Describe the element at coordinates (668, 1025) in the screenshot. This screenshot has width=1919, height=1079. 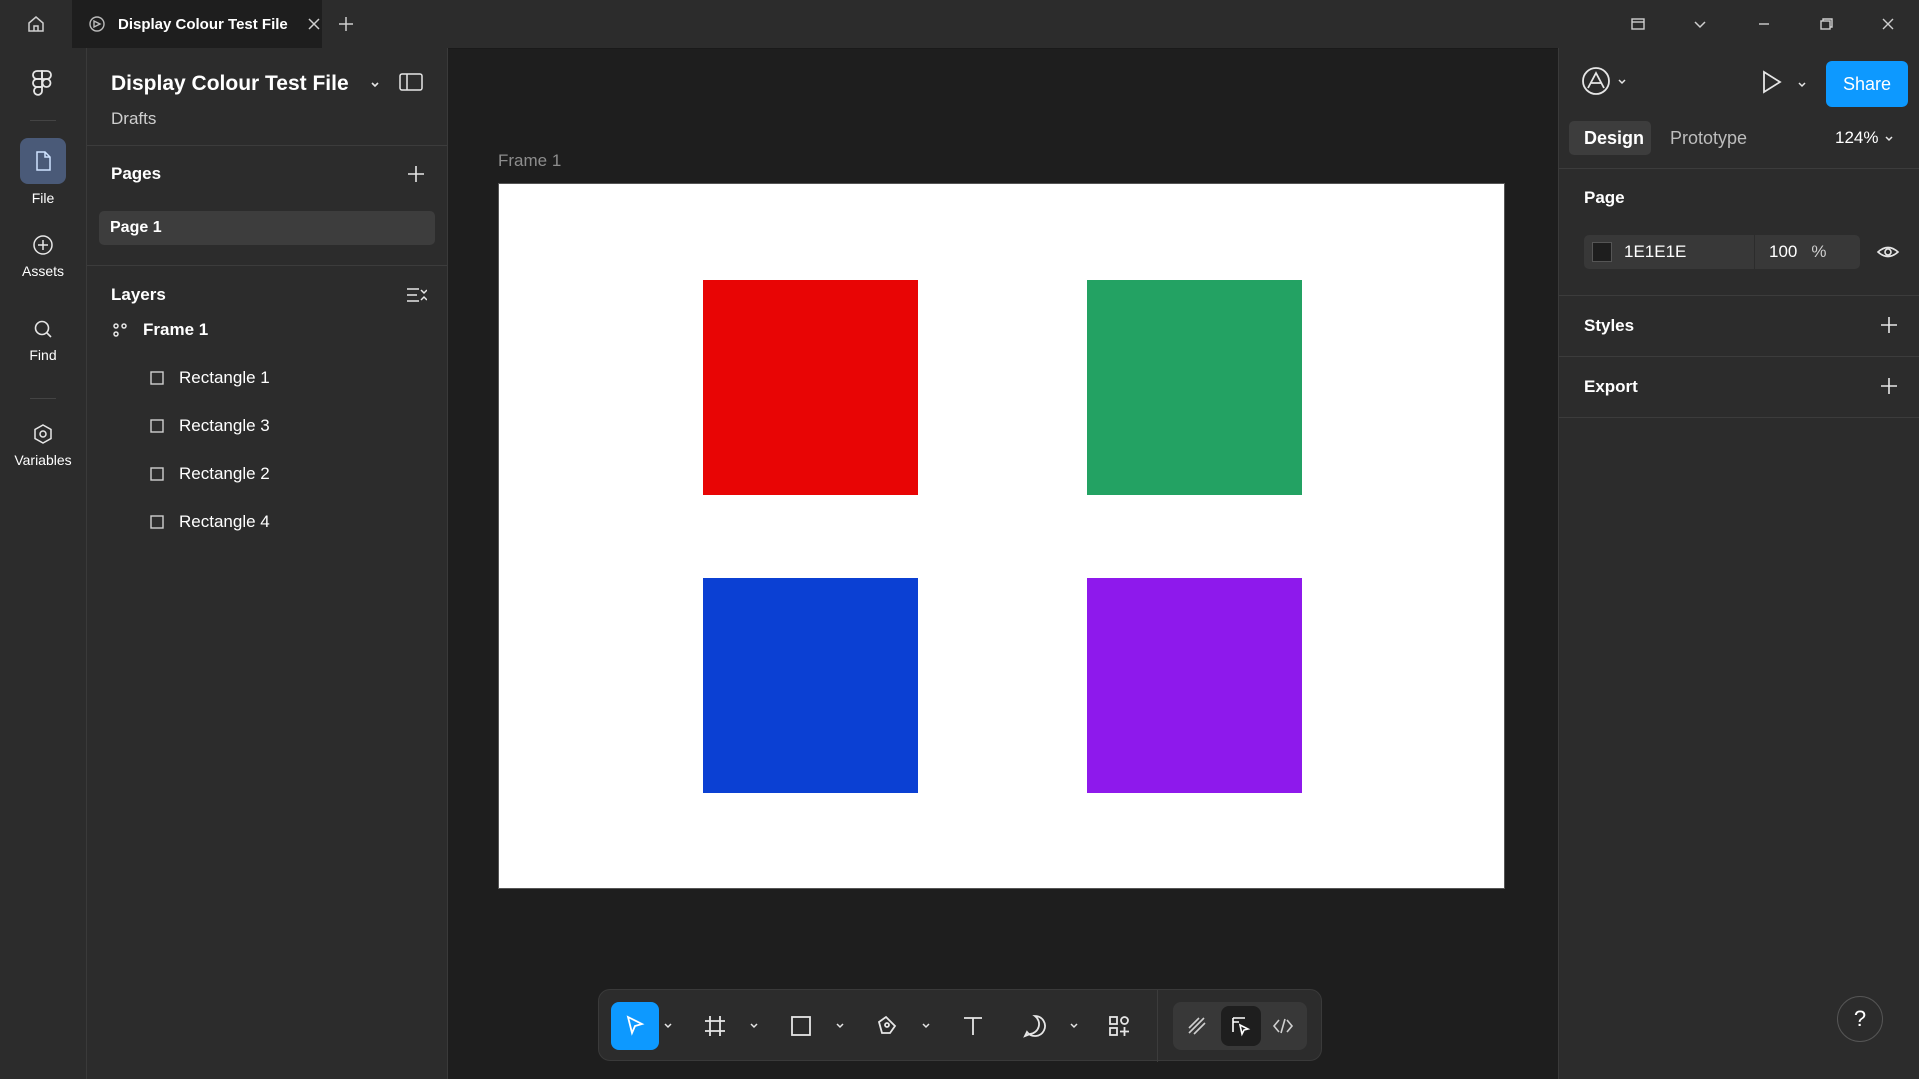
I see `move-tool-dropdown` at that location.